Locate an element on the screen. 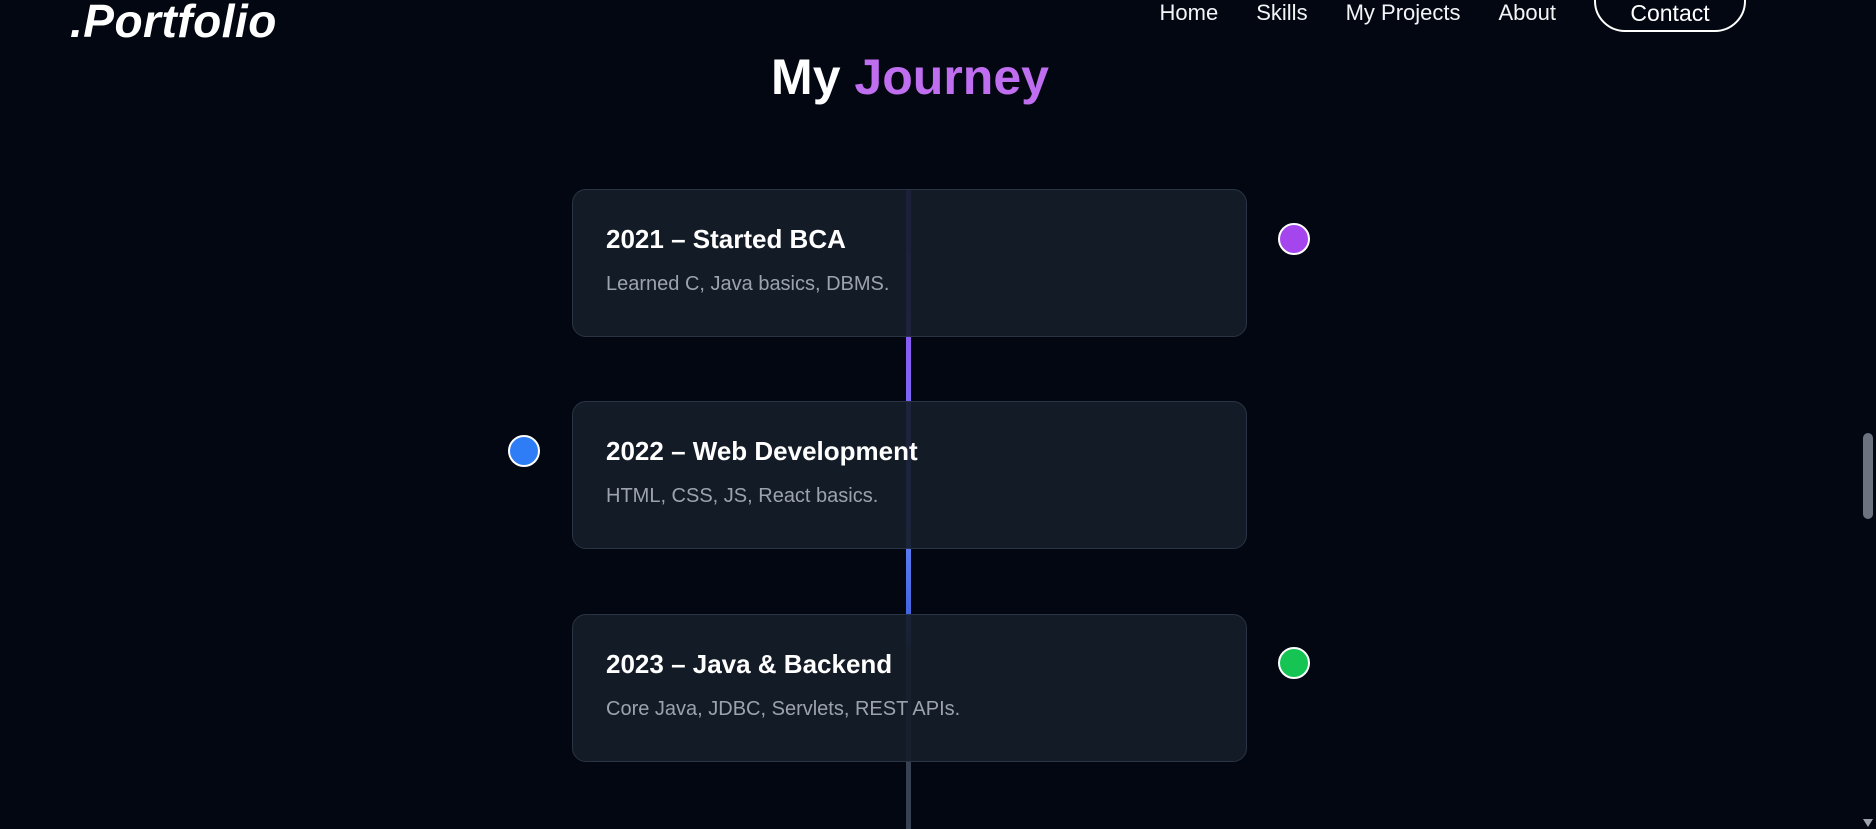 The image size is (1876, 829). nav-link-skills: Skills is located at coordinates (1281, 13).